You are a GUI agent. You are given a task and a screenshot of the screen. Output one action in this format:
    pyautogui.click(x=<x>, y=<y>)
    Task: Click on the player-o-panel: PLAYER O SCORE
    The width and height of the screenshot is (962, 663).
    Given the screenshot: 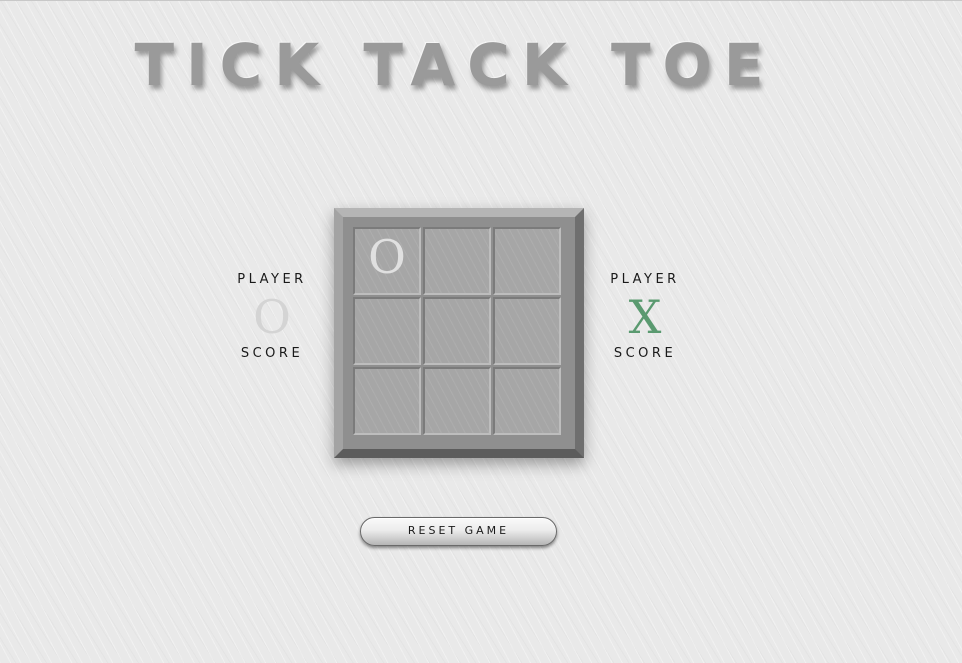 What is the action you would take?
    pyautogui.click(x=272, y=317)
    